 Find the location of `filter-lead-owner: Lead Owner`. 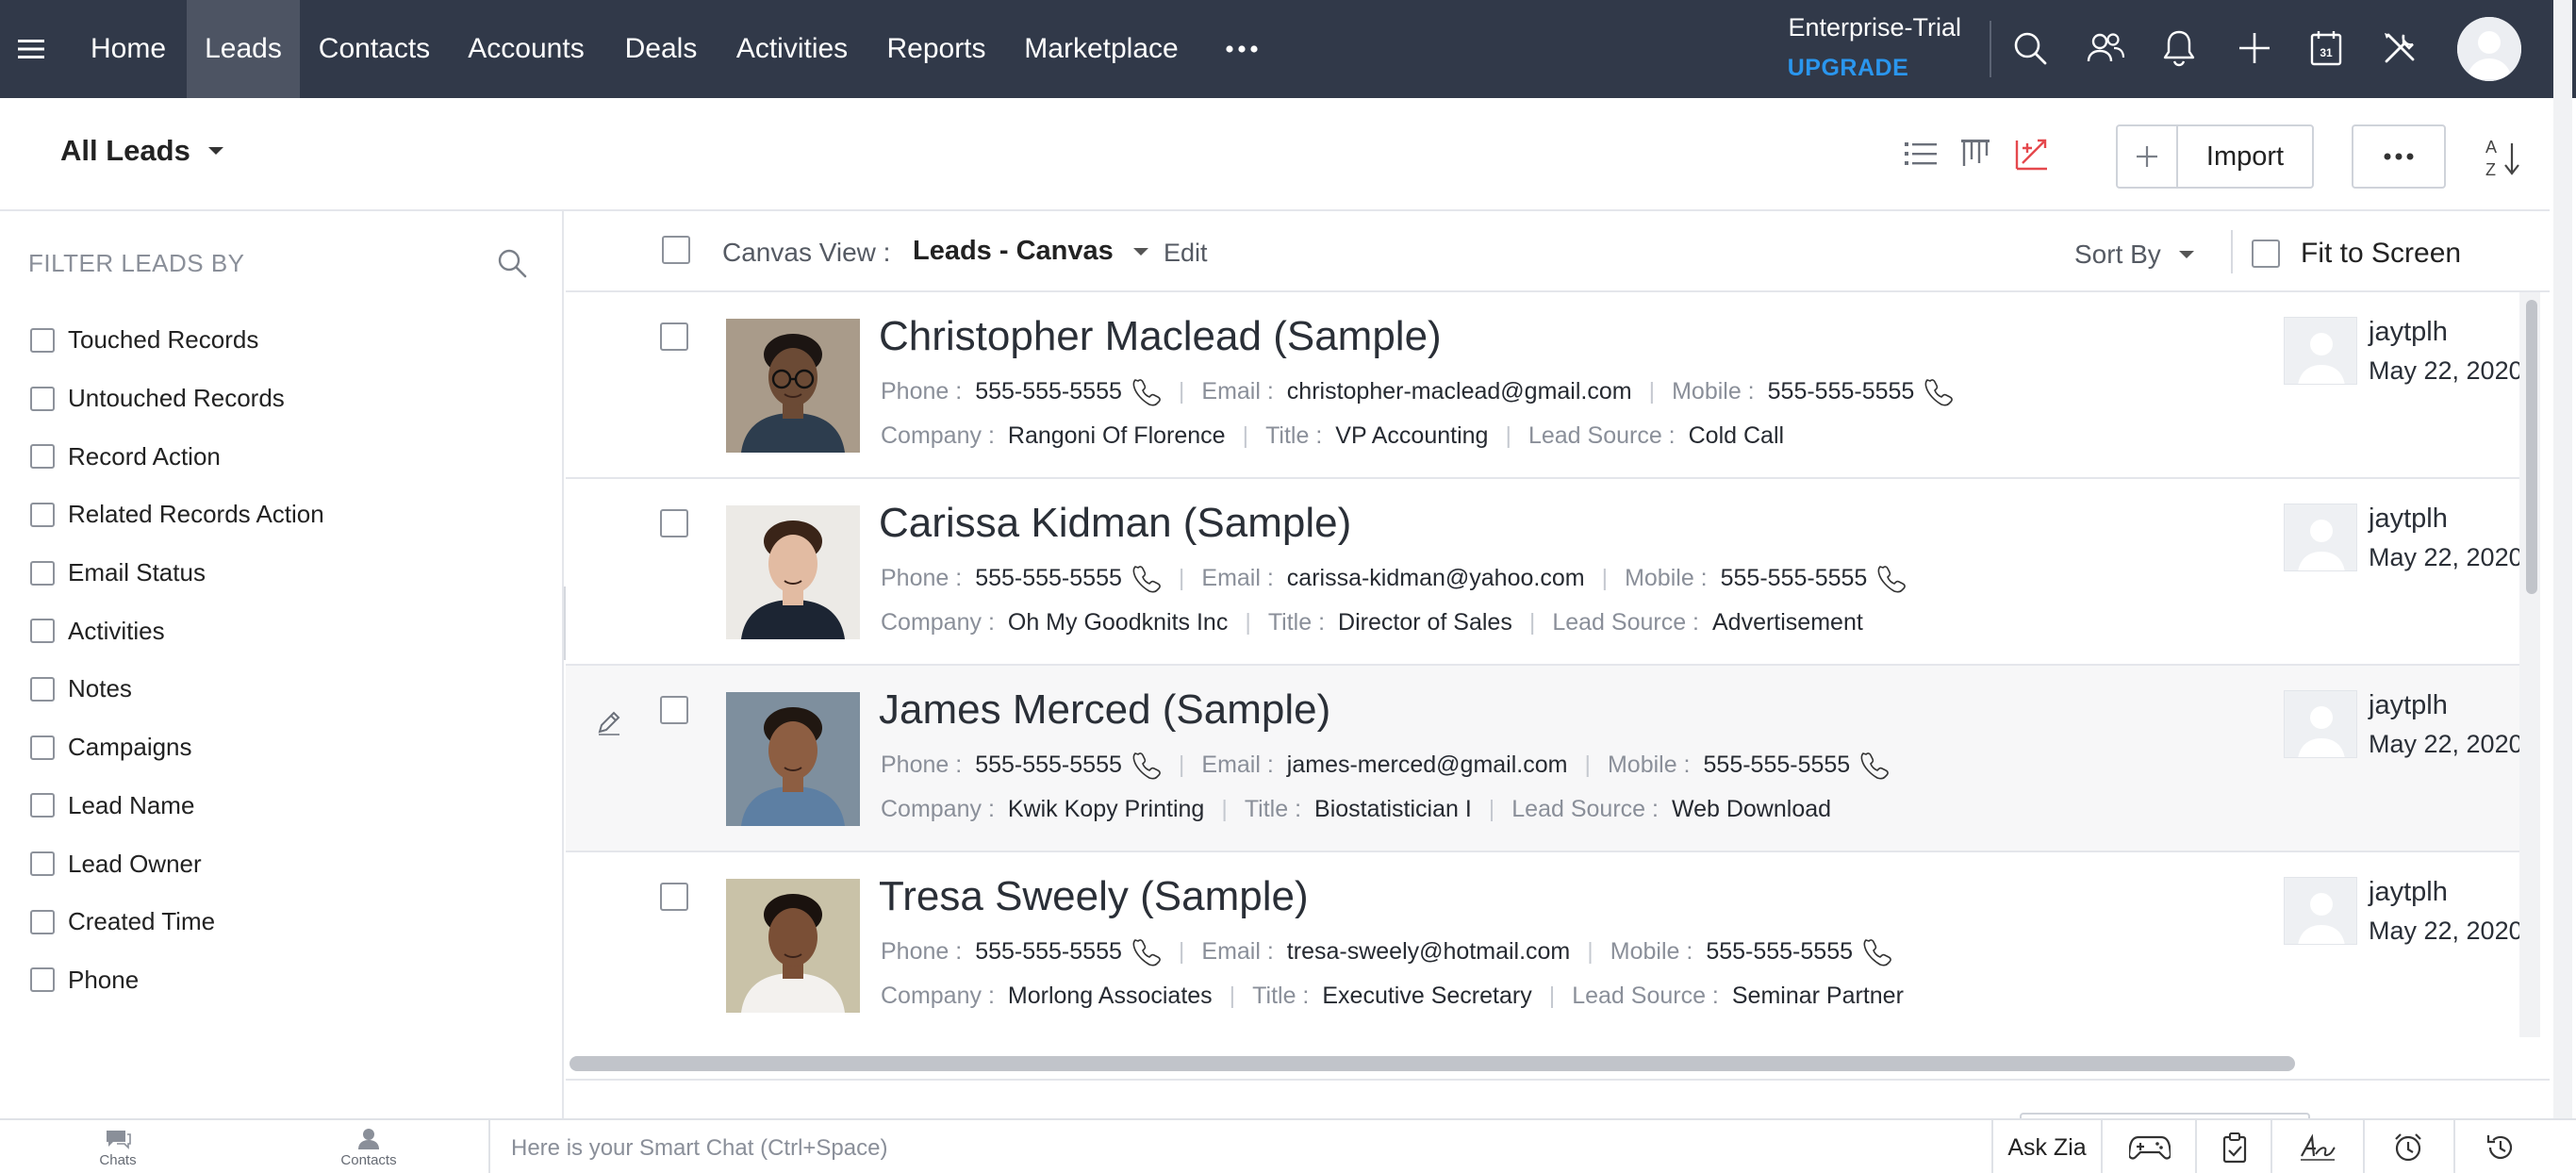

filter-lead-owner: Lead Owner is located at coordinates (177, 863).